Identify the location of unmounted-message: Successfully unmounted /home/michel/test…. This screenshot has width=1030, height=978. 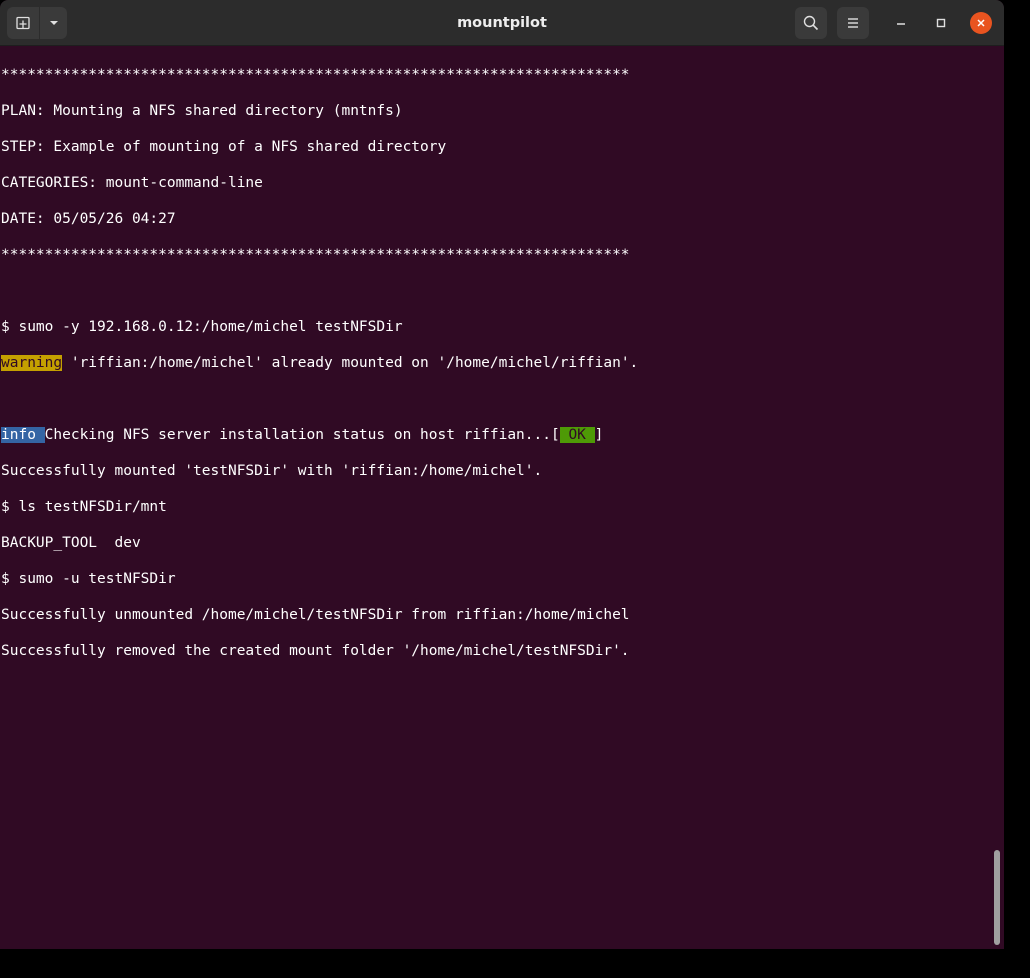
(315, 615).